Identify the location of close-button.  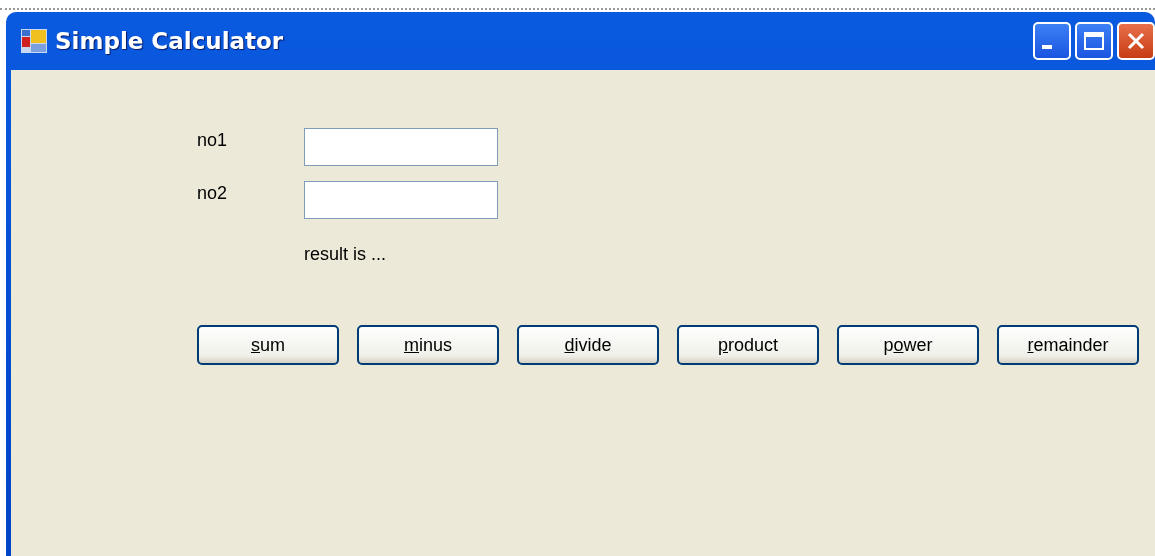
(1136, 41).